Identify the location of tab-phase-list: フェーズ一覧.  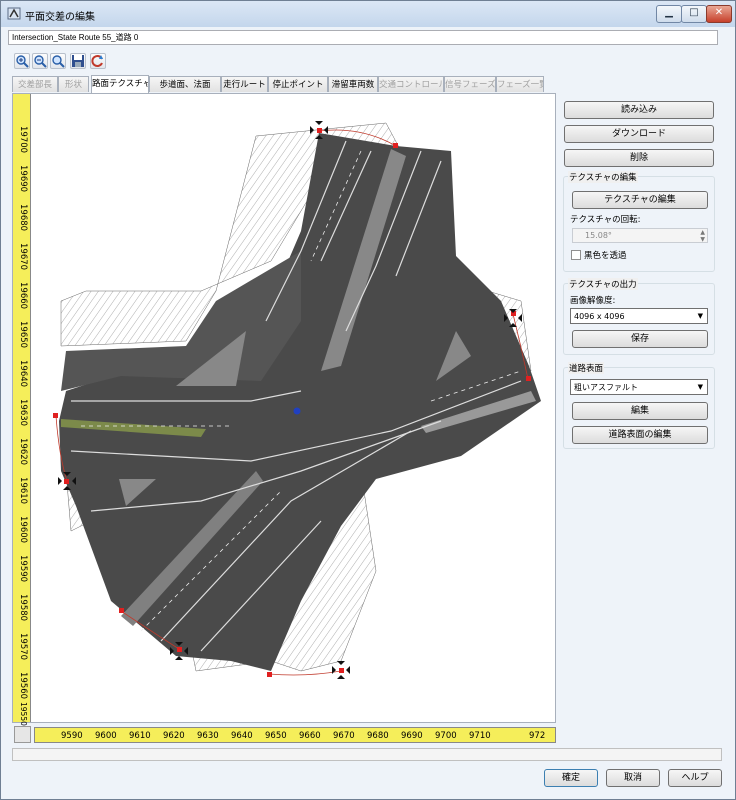
(520, 84).